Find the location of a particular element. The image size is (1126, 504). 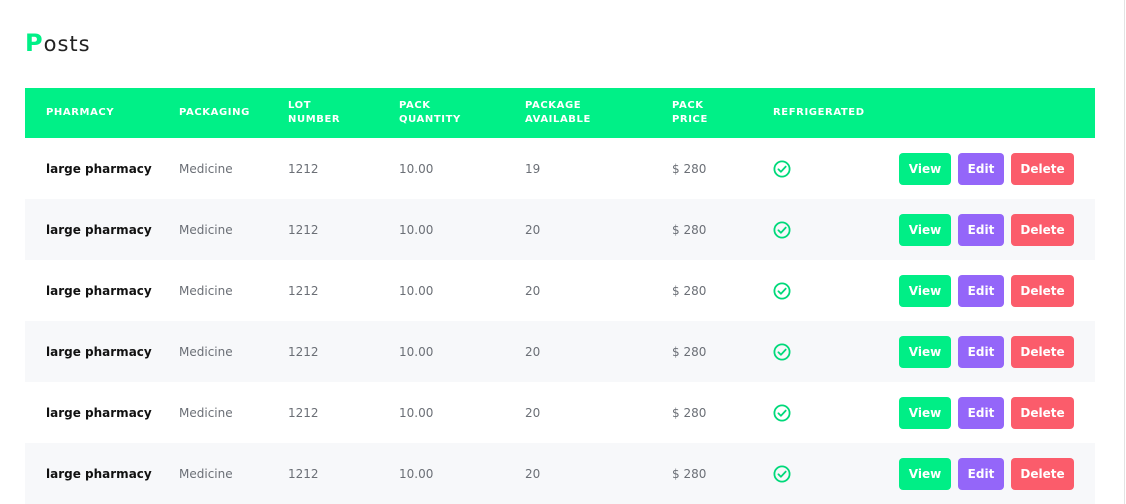

column-header-packaging: PACKAGING is located at coordinates (214, 112).